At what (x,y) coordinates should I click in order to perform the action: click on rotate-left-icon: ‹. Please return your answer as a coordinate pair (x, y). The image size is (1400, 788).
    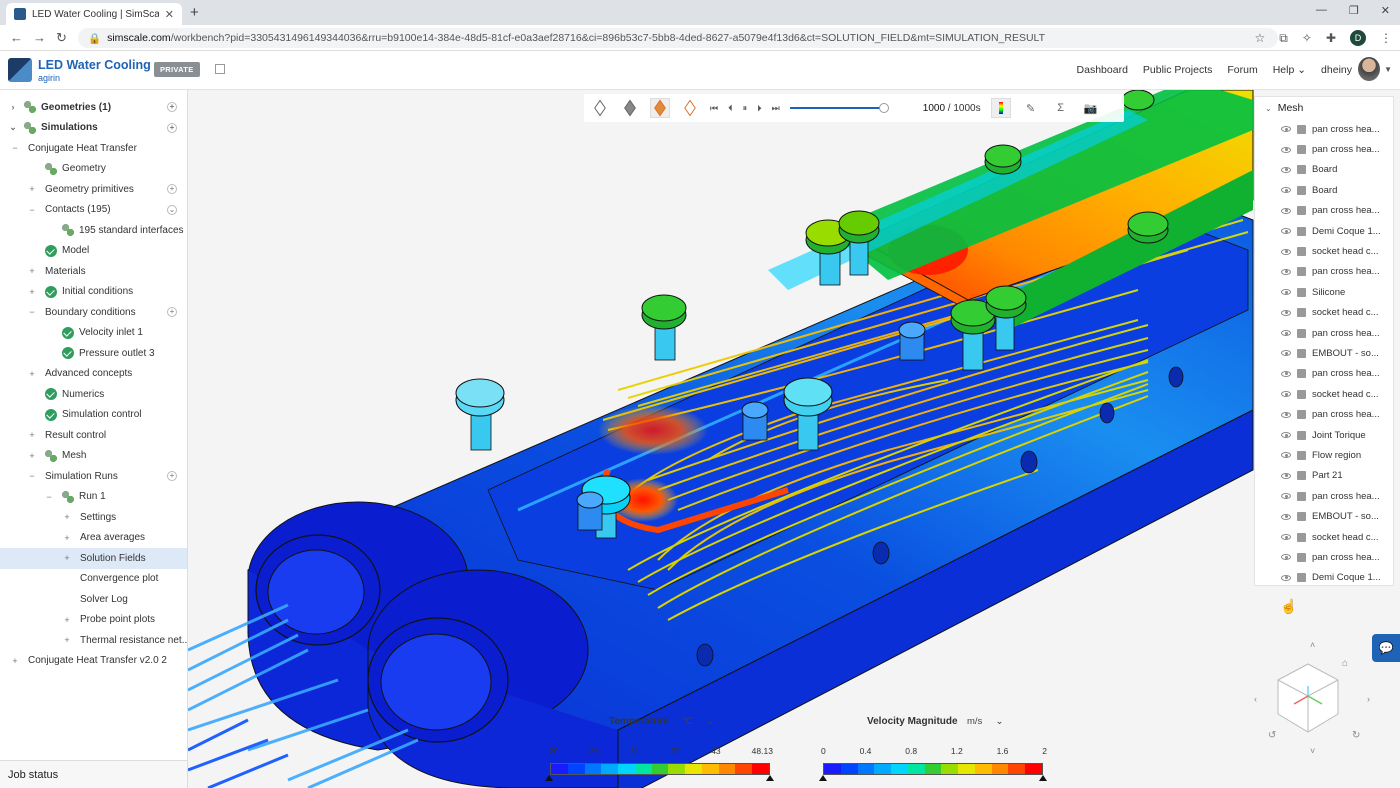
    Looking at the image, I should click on (1255, 699).